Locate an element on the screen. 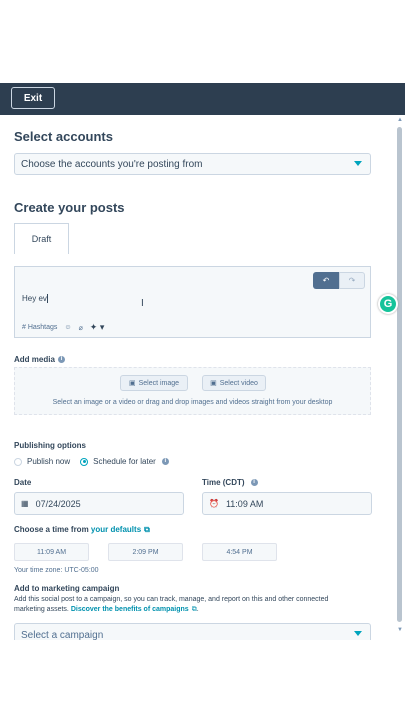 Image resolution: width=405 pixels, height=720 pixels. select-video-button: ▣ Select video is located at coordinates (234, 383).